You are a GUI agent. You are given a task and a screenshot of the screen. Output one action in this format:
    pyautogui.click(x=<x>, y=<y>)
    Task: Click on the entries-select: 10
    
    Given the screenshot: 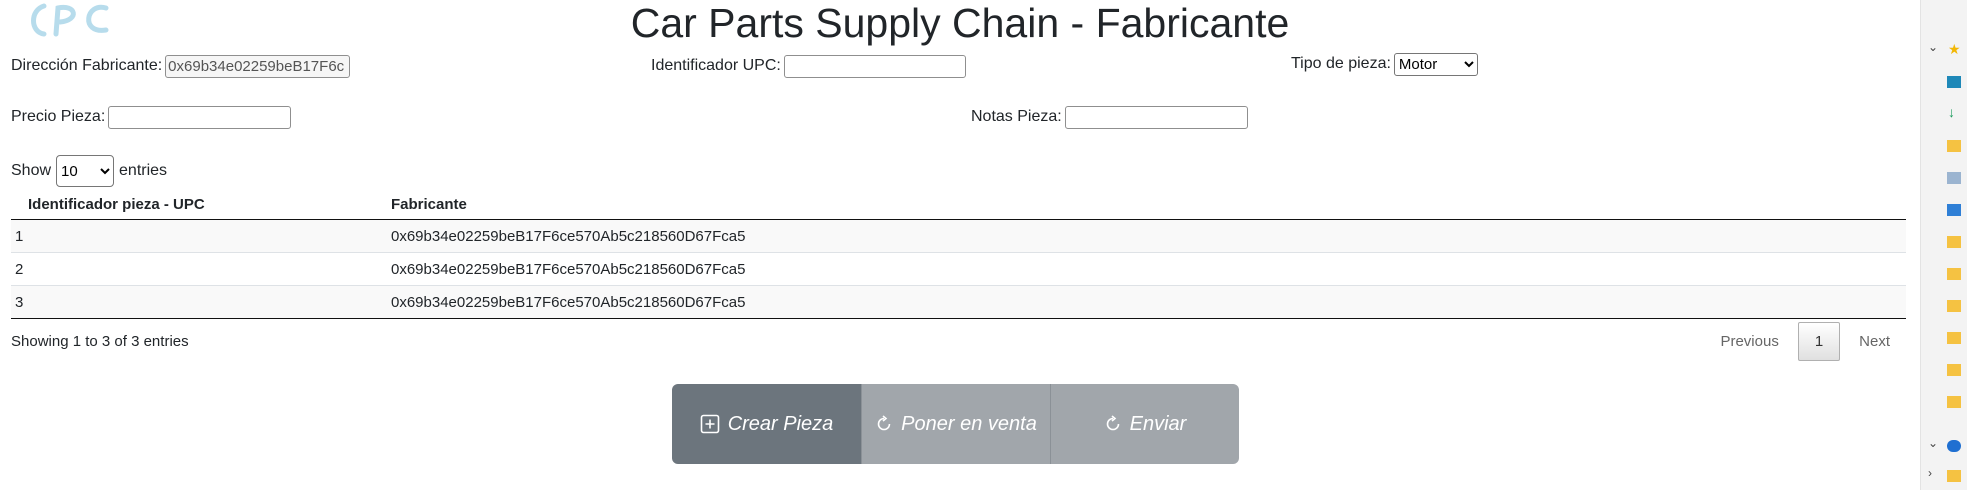 What is the action you would take?
    pyautogui.click(x=85, y=171)
    